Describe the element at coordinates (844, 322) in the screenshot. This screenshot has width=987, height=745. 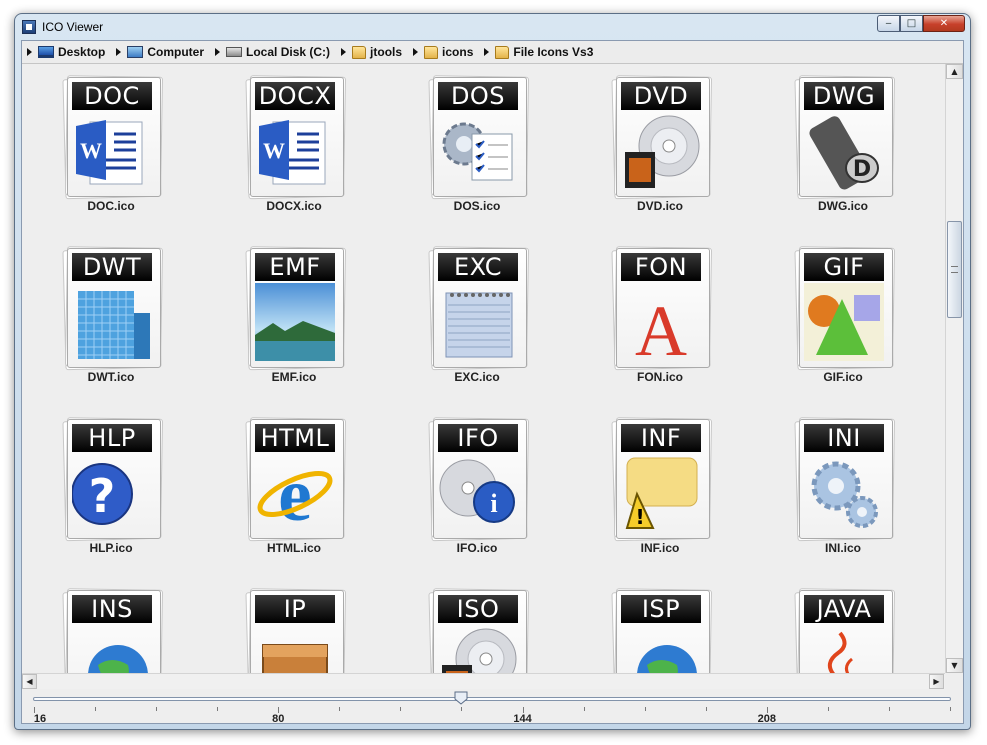
I see `shapes-icon` at that location.